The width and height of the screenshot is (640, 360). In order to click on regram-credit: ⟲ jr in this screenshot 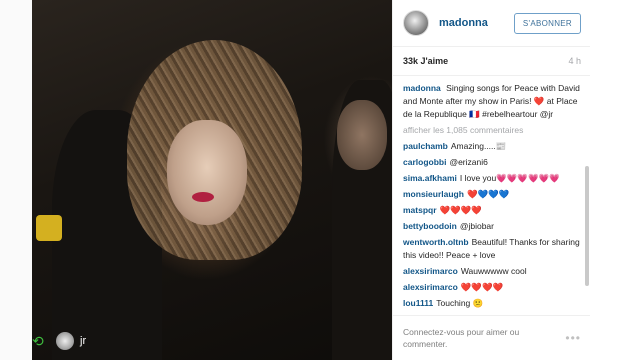, I will do `click(59, 341)`.